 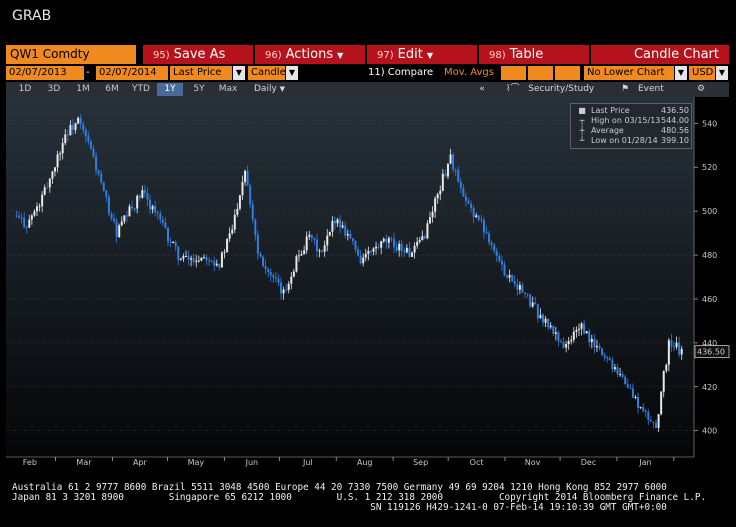 I want to click on style-select: Candle, so click(x=267, y=73).